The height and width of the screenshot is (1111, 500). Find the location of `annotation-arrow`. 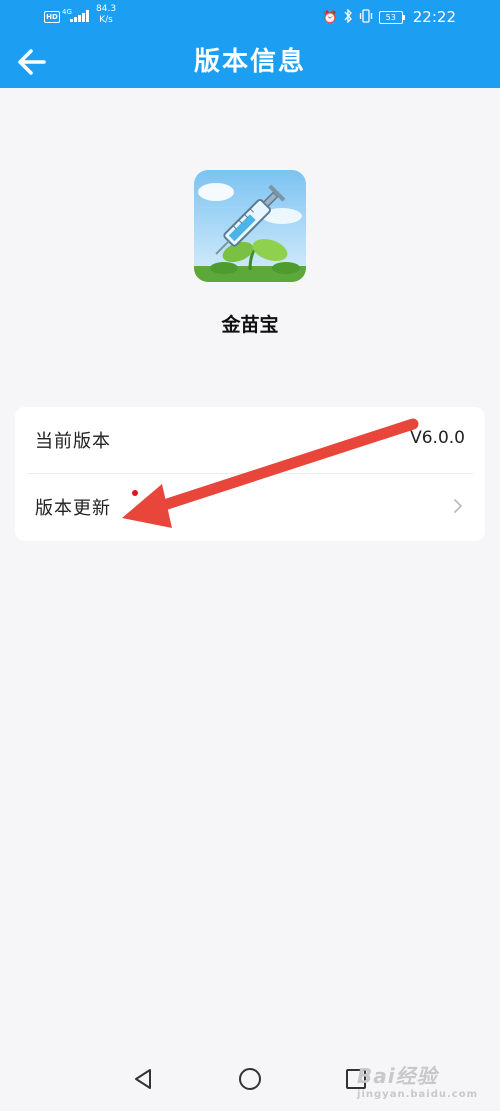

annotation-arrow is located at coordinates (270, 473).